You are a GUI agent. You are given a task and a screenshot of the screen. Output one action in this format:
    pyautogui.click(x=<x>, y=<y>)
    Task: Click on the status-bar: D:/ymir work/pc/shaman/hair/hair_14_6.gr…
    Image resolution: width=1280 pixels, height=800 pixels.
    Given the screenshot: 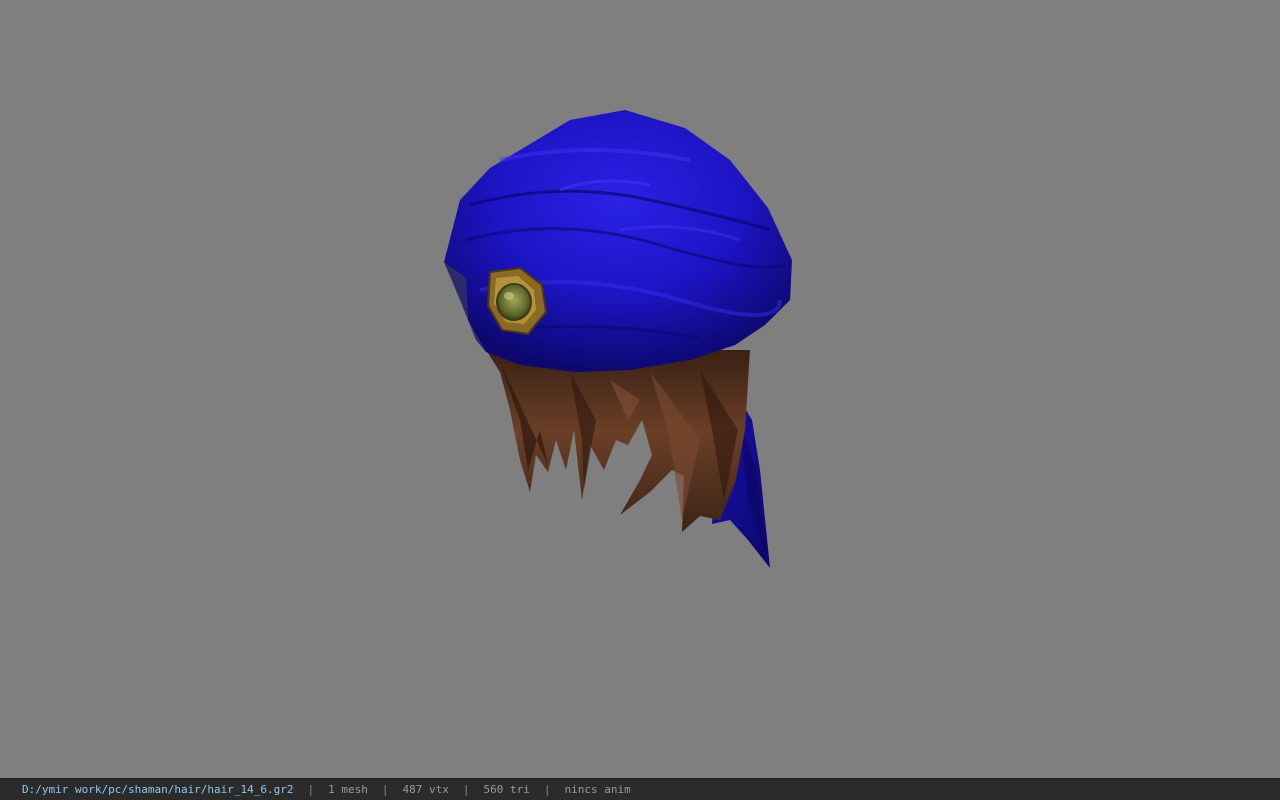 What is the action you would take?
    pyautogui.click(x=640, y=789)
    